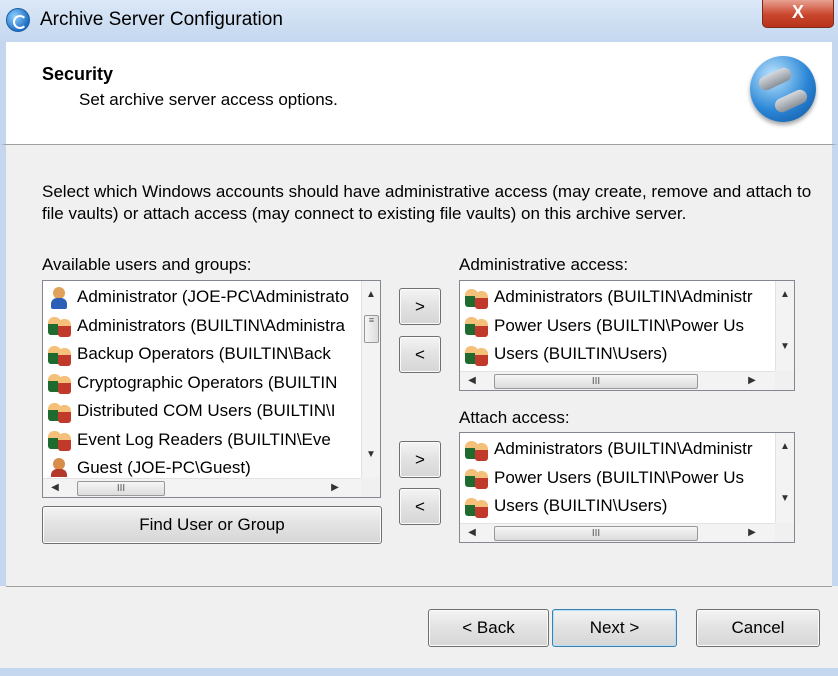 The image size is (838, 676). What do you see at coordinates (370, 379) in the screenshot?
I see `vertical-scrollbar: ▲ ≡ ▼` at bounding box center [370, 379].